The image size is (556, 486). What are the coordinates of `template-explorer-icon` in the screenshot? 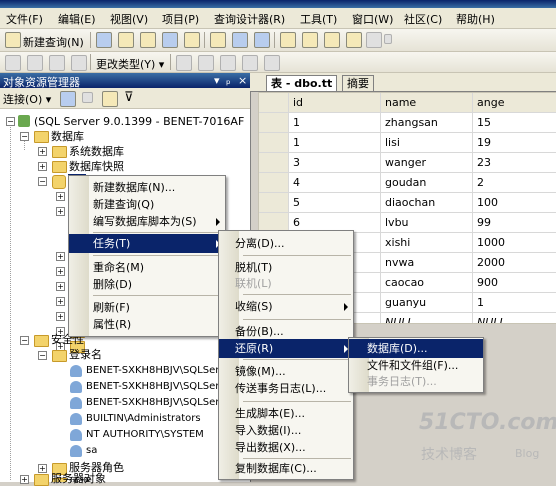 It's located at (332, 40).